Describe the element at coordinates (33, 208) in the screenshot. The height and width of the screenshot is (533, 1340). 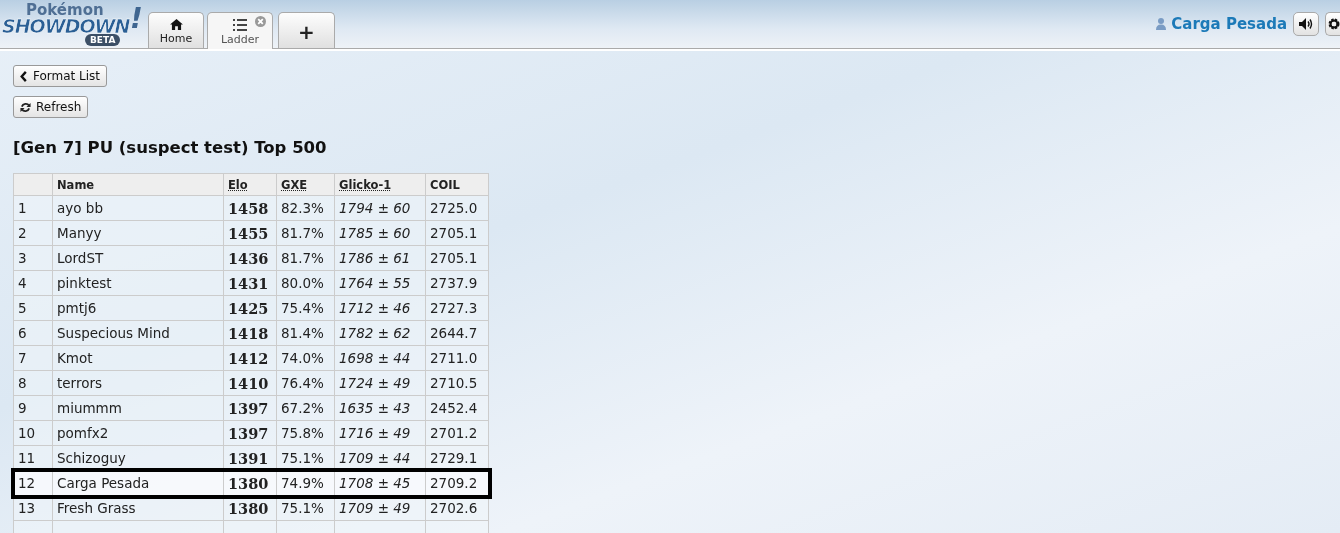
I see `table-cell: 1` at that location.